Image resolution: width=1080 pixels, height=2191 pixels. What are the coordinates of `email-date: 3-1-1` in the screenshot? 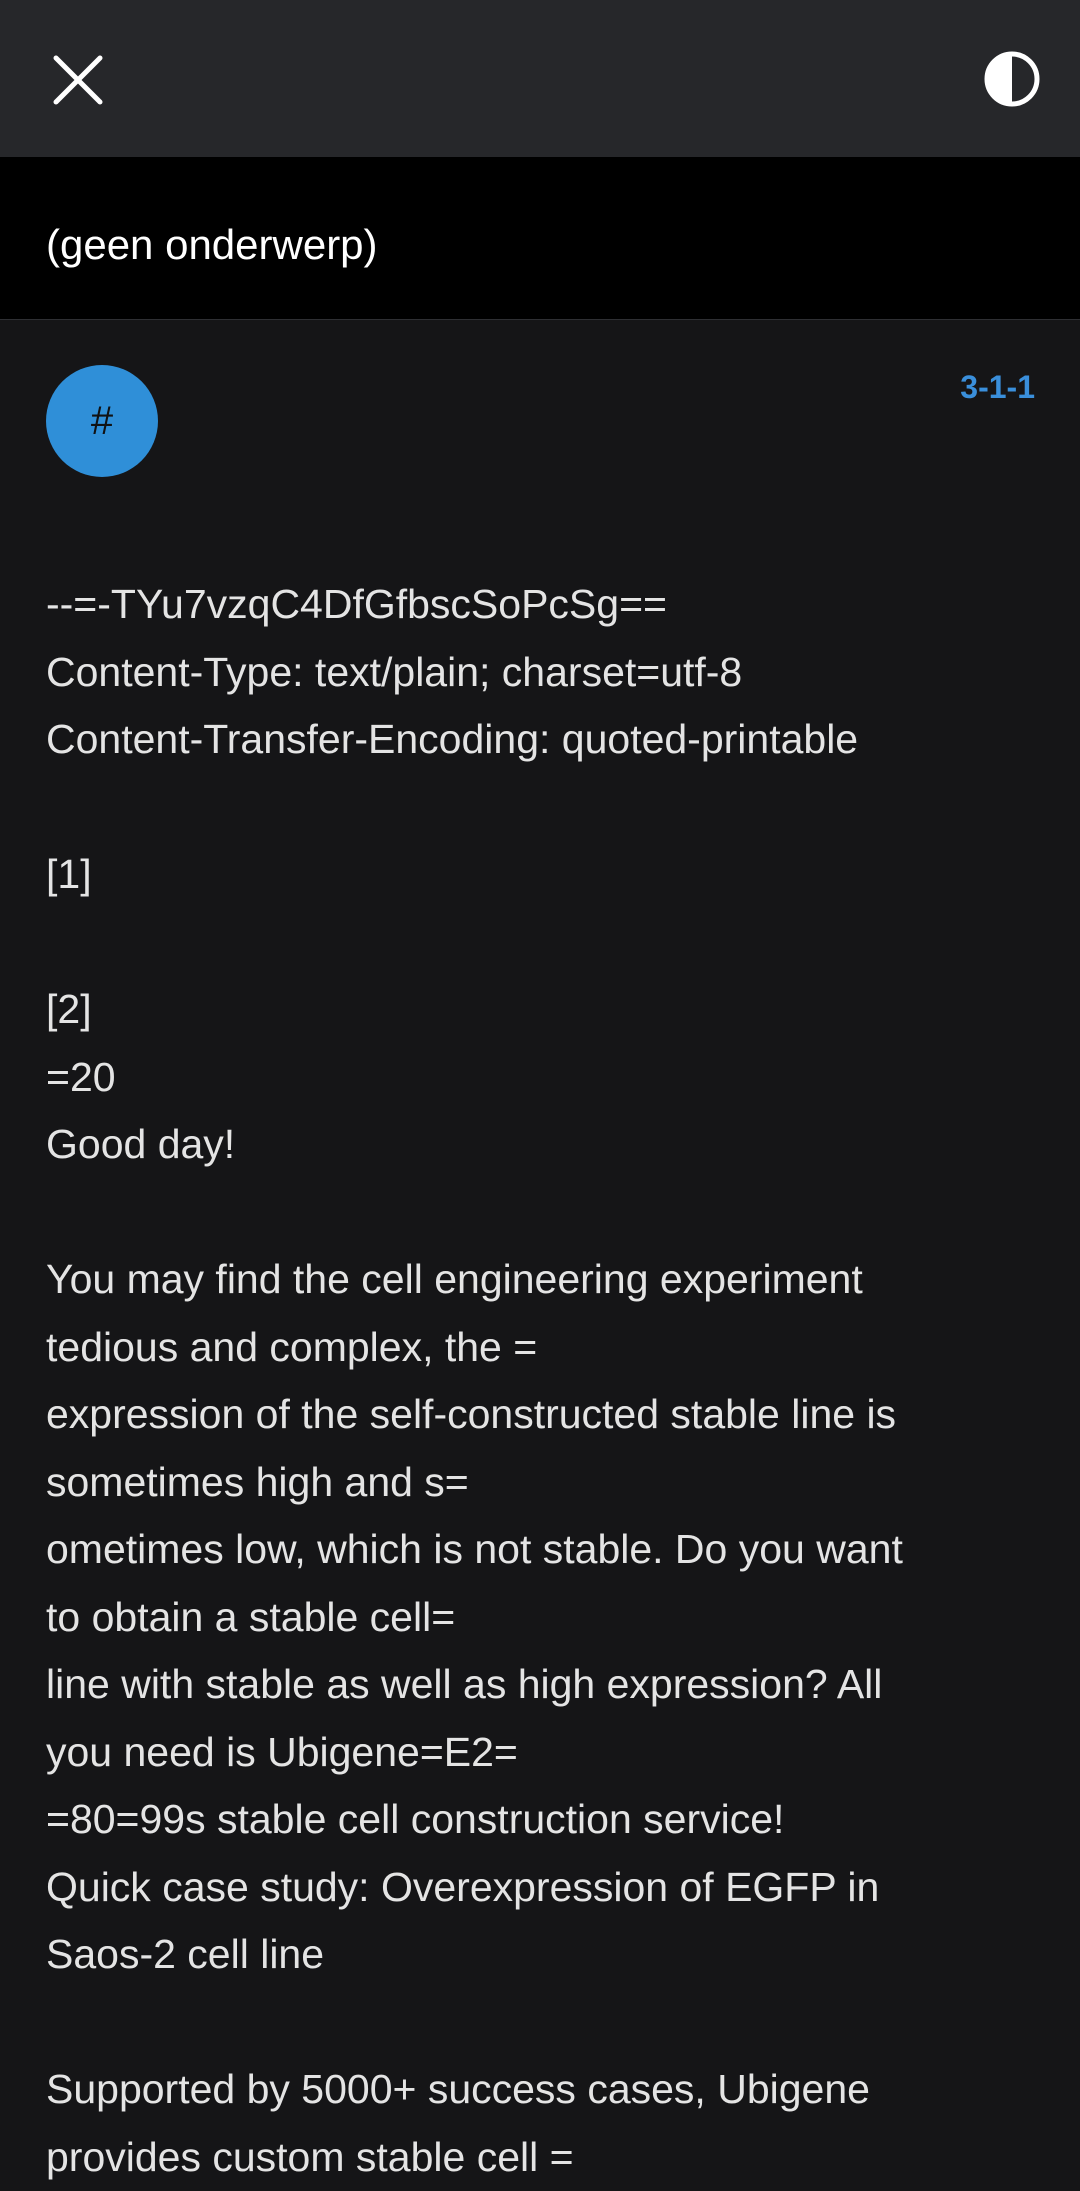 It's located at (997, 387).